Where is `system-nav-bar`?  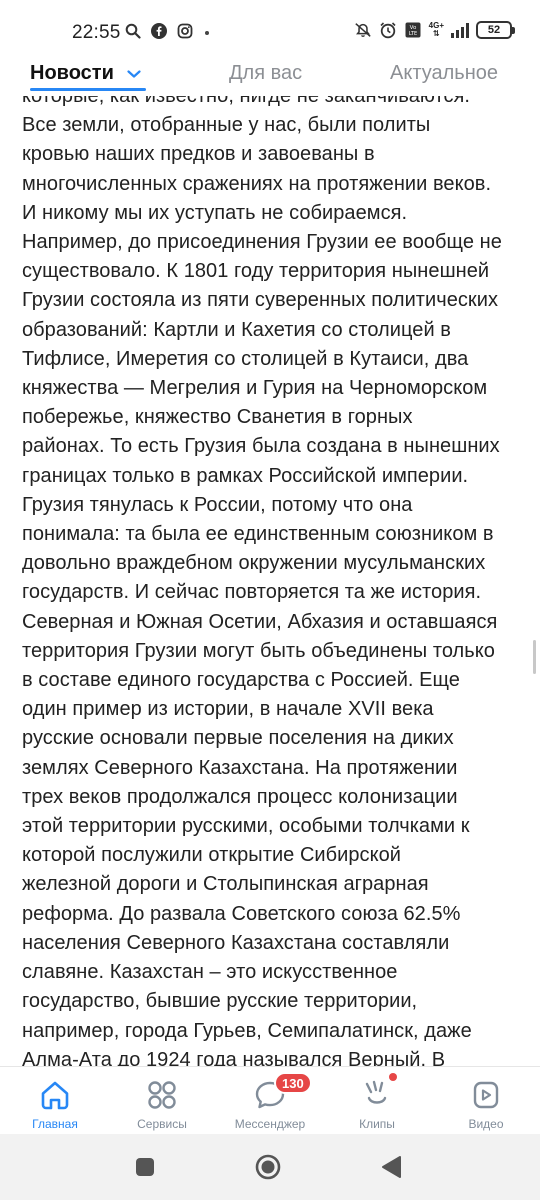
system-nav-bar is located at coordinates (270, 1167).